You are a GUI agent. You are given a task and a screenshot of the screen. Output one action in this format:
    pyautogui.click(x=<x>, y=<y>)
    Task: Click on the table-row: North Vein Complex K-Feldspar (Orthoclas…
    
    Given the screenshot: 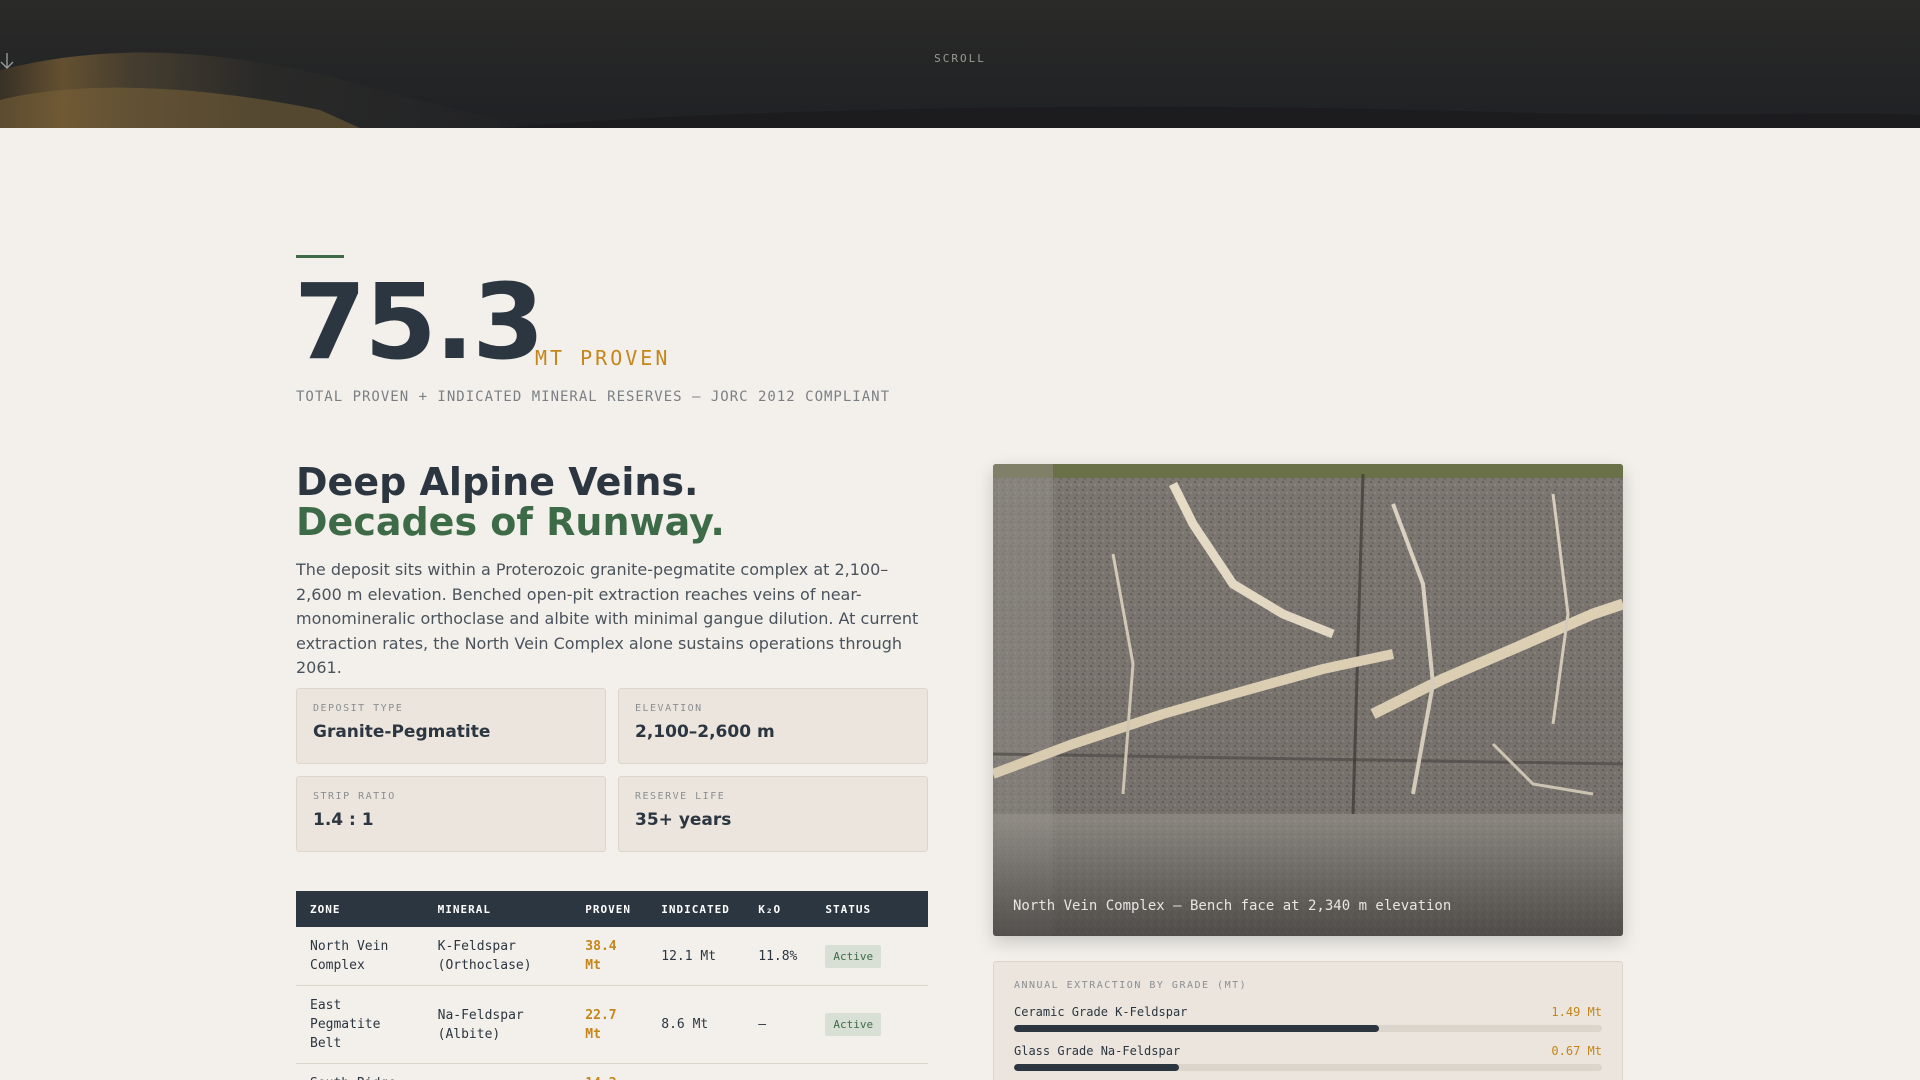 What is the action you would take?
    pyautogui.click(x=612, y=956)
    